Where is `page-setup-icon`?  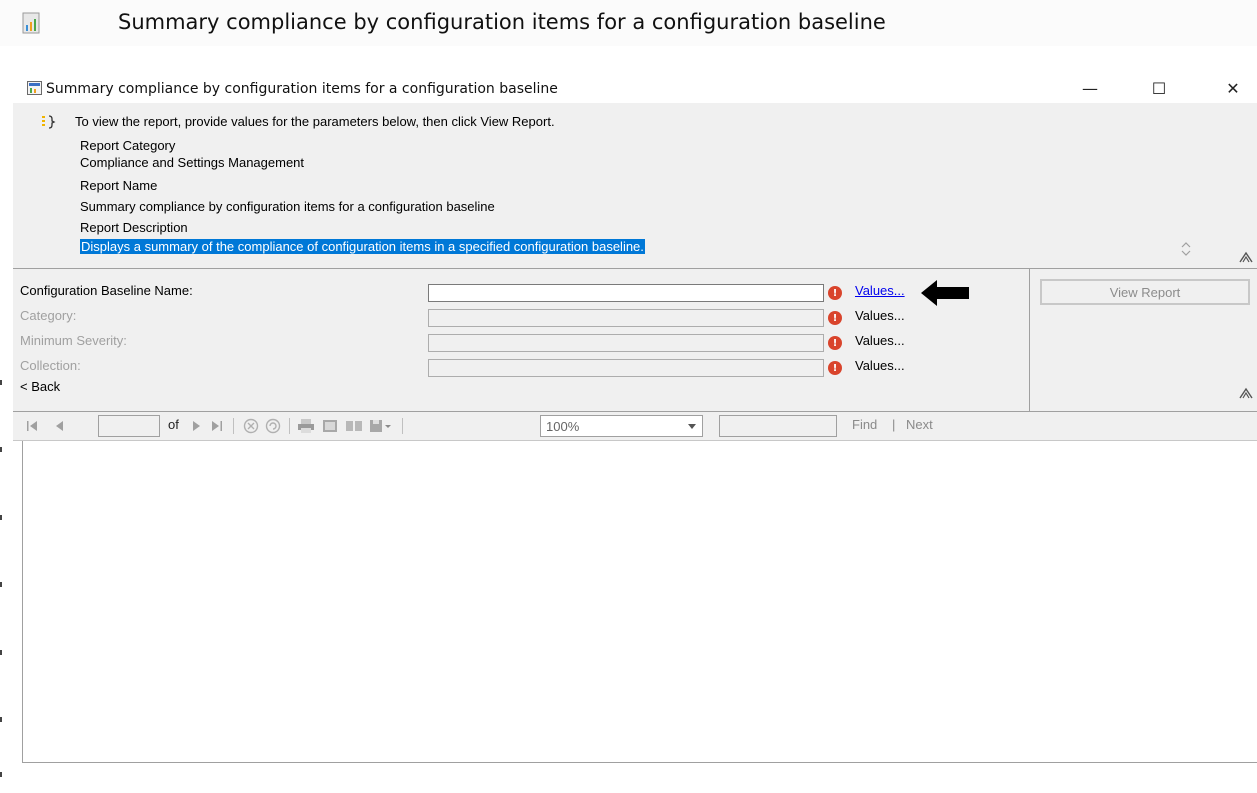
page-setup-icon is located at coordinates (354, 426).